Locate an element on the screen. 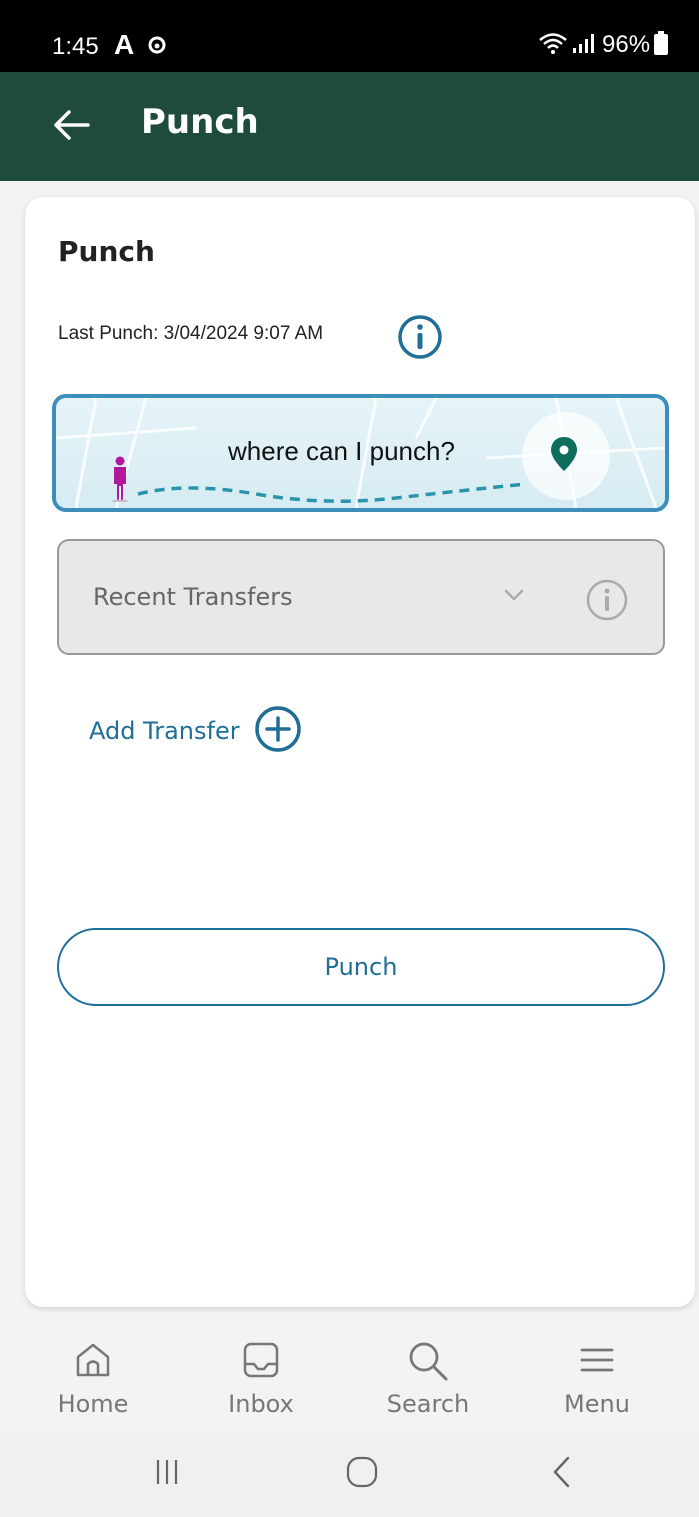 Image resolution: width=699 pixels, height=1517 pixels. last-punch-info-button is located at coordinates (420, 337).